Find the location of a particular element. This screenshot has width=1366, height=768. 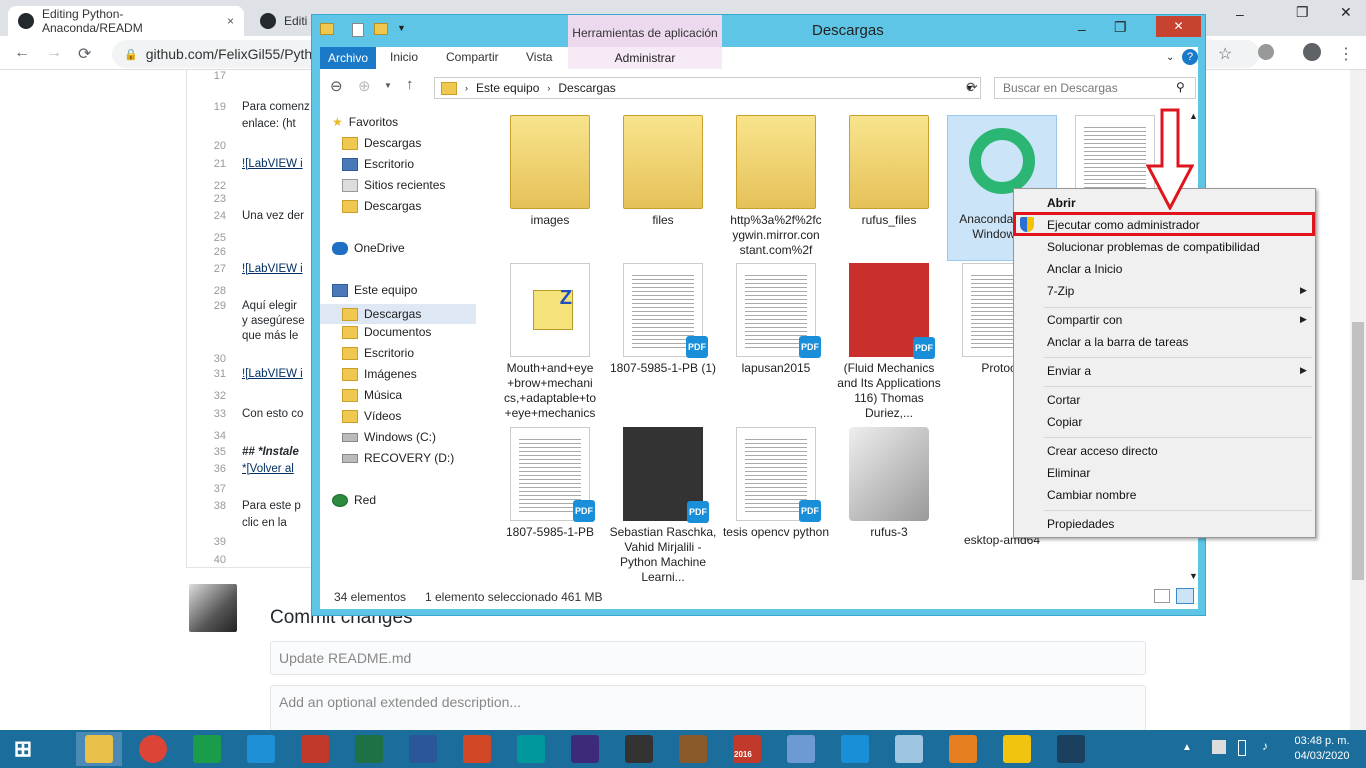

minimize-icon: – is located at coordinates (1082, 29).